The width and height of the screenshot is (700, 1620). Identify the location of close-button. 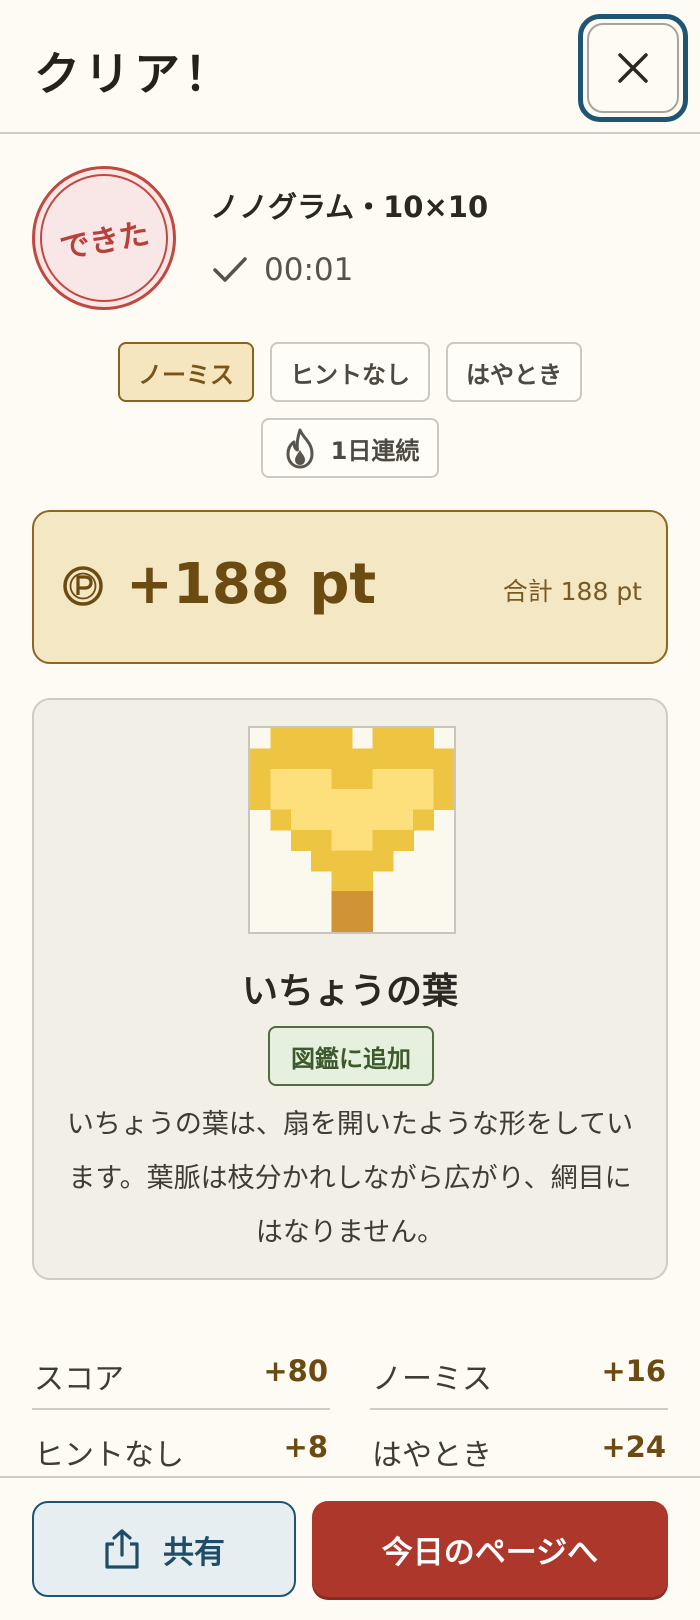
(633, 68).